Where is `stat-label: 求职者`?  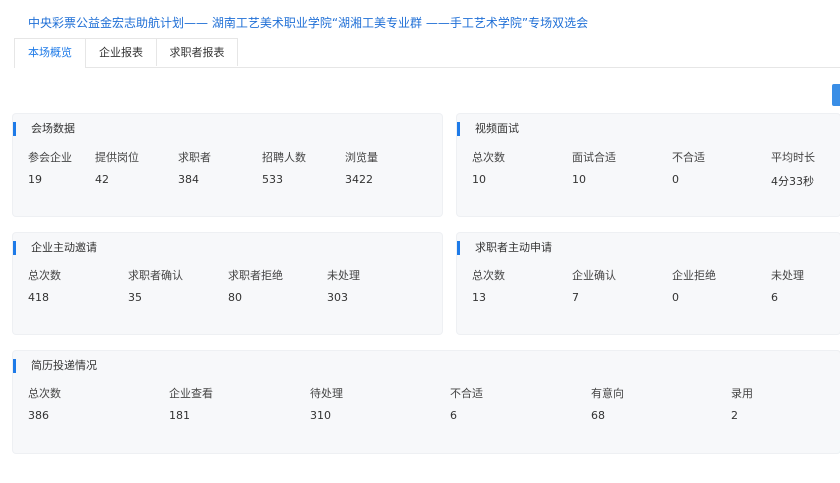
stat-label: 求职者 is located at coordinates (194, 157).